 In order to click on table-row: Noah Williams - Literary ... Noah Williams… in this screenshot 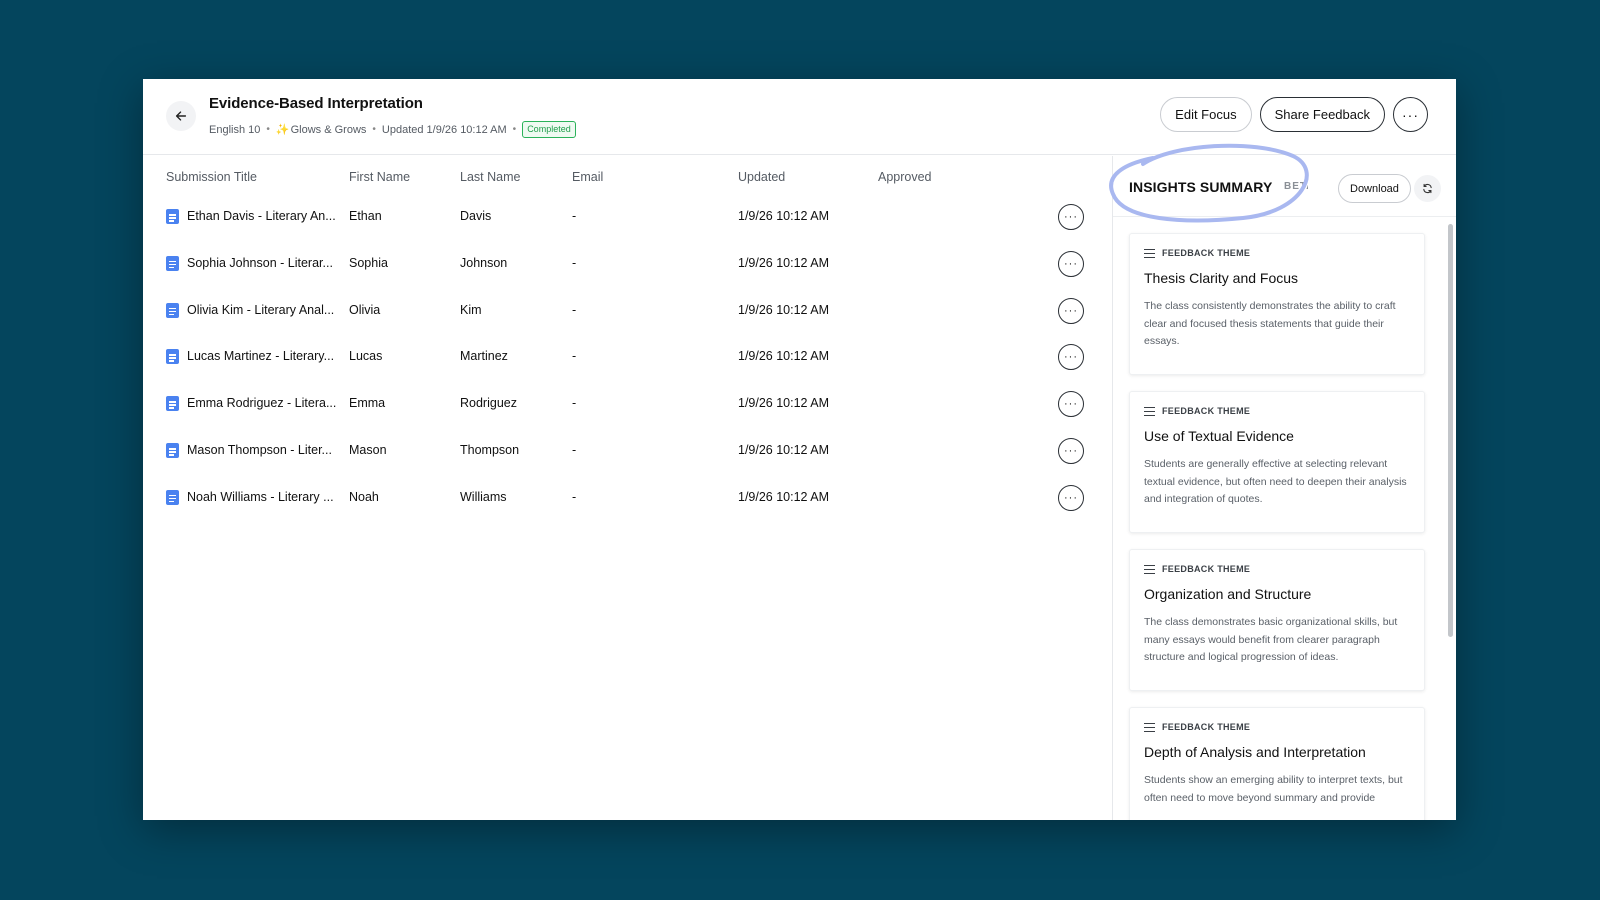, I will do `click(628, 498)`.